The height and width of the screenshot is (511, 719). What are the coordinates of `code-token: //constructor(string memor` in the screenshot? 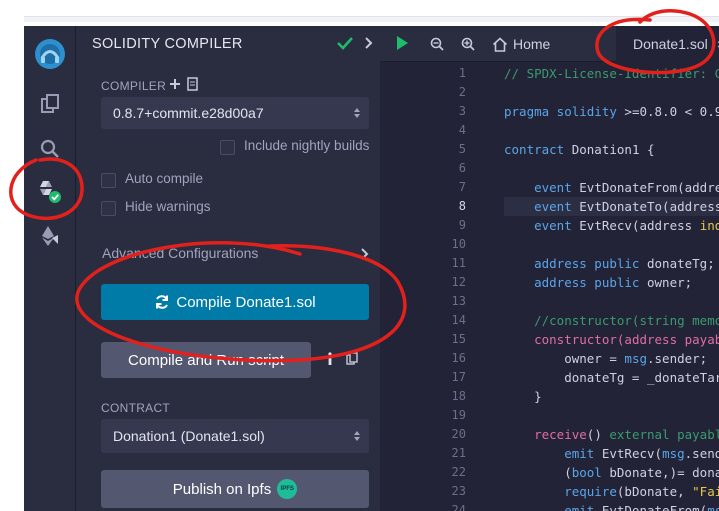 It's located at (611, 320).